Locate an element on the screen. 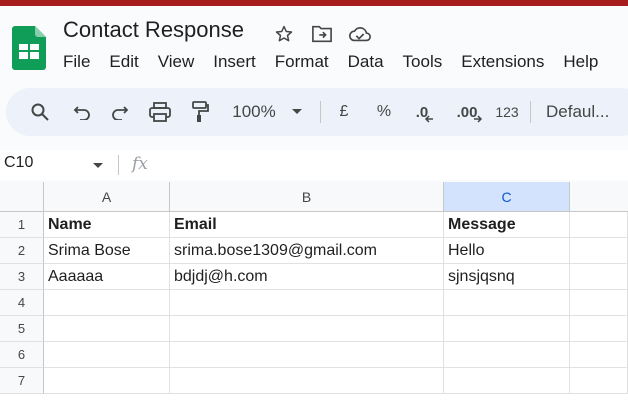 The width and height of the screenshot is (628, 404). search-menus-icon is located at coordinates (40, 112).